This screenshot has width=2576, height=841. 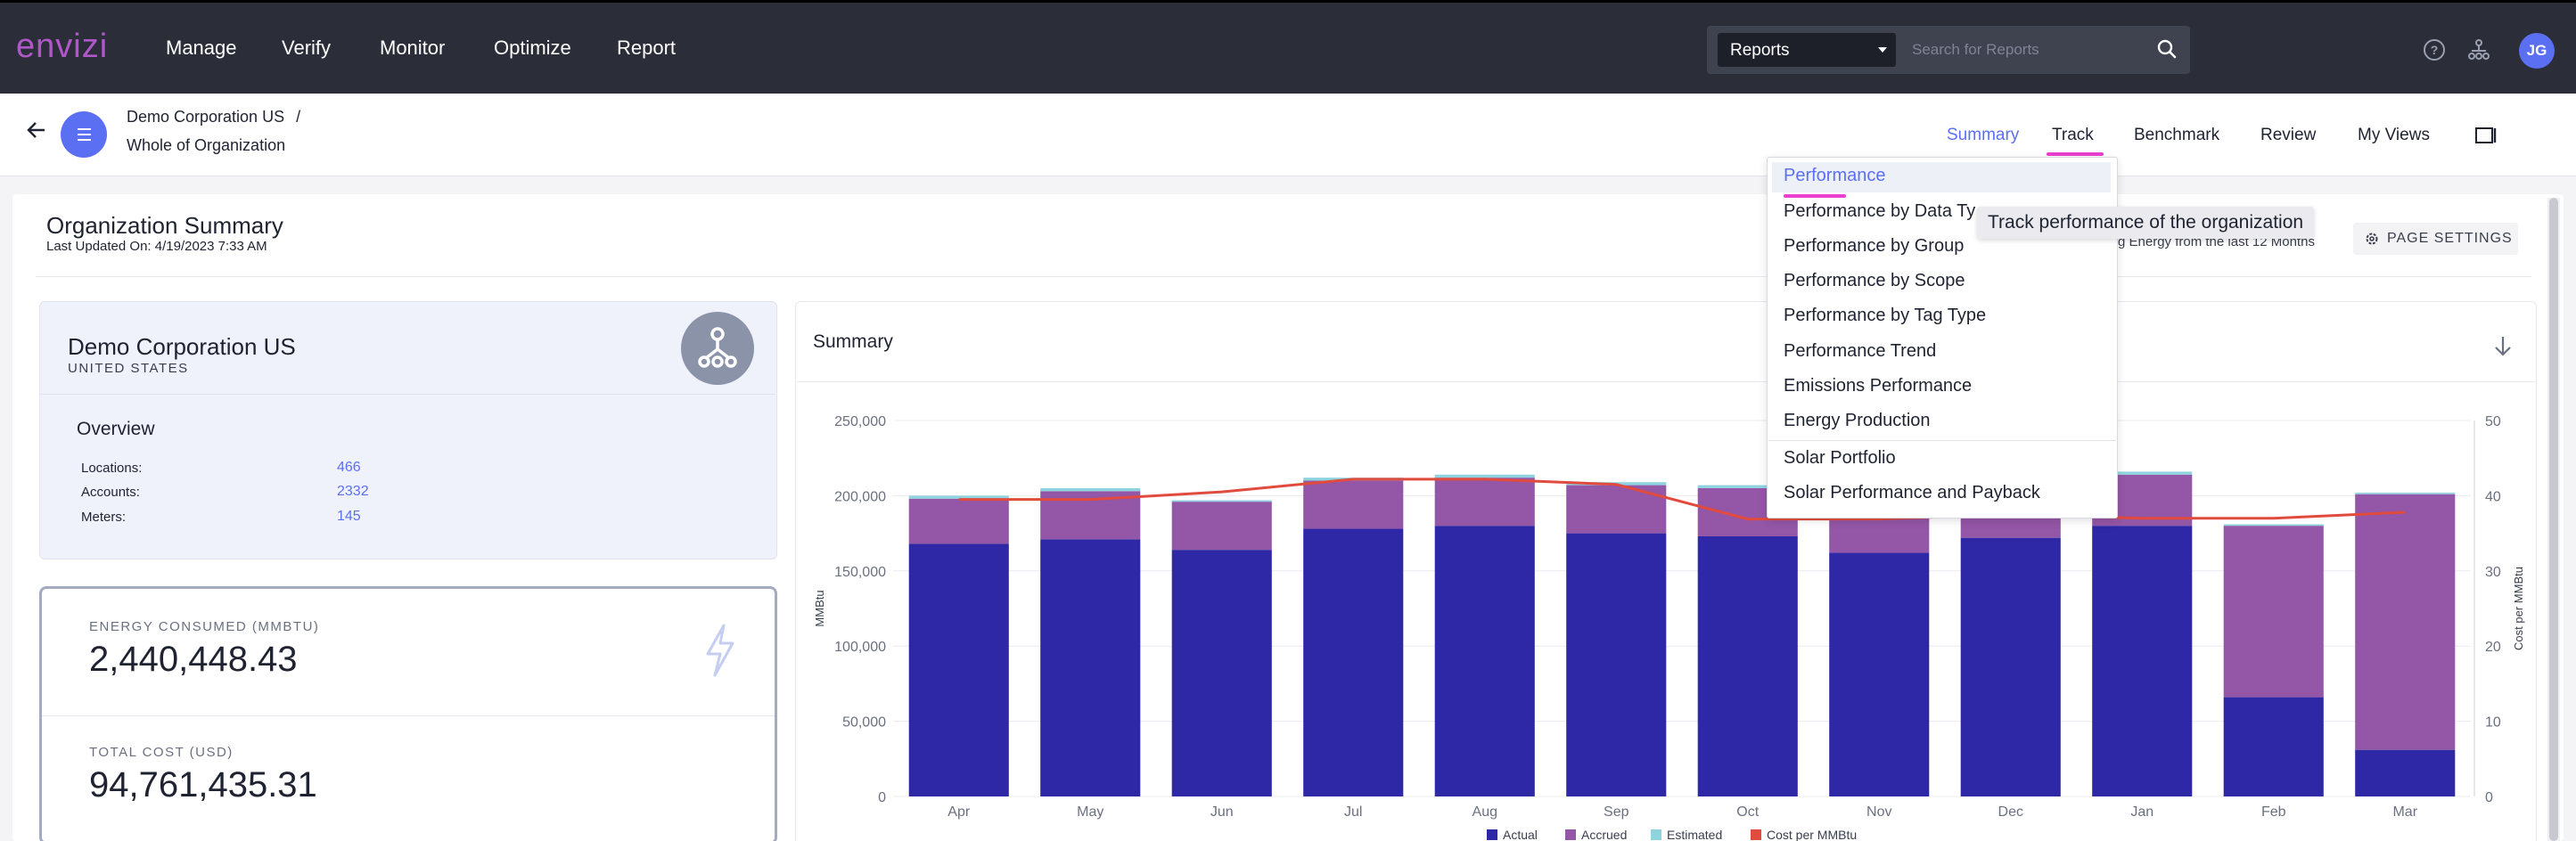 I want to click on menu-item-solar-portfolio: Solar Portfolio, so click(x=1840, y=458).